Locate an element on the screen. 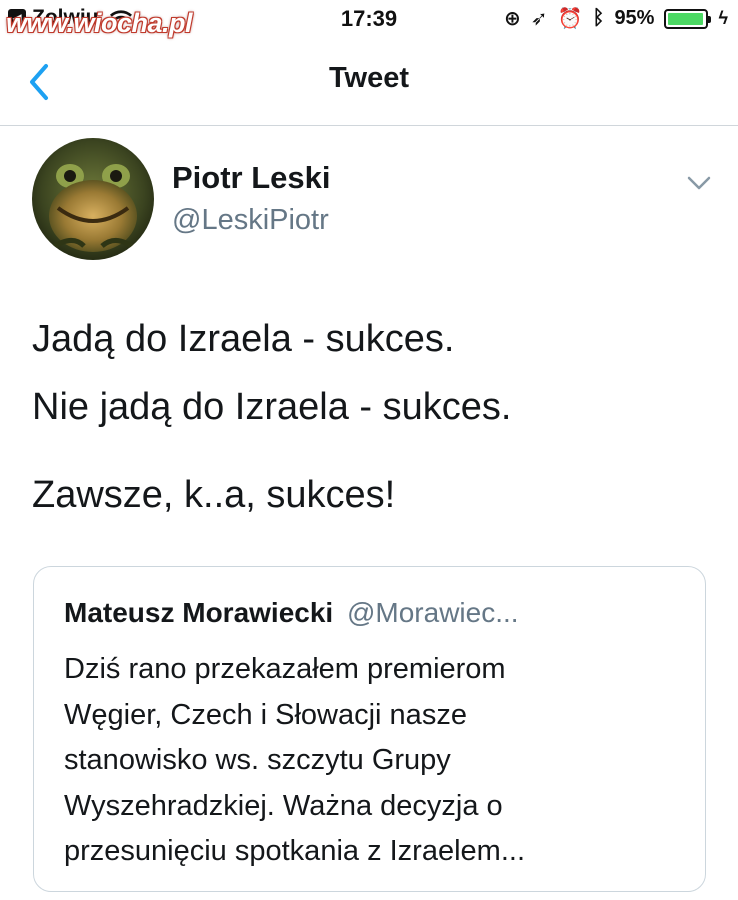 The height and width of the screenshot is (900, 738). author-name: Piotr Leski is located at coordinates (251, 178).